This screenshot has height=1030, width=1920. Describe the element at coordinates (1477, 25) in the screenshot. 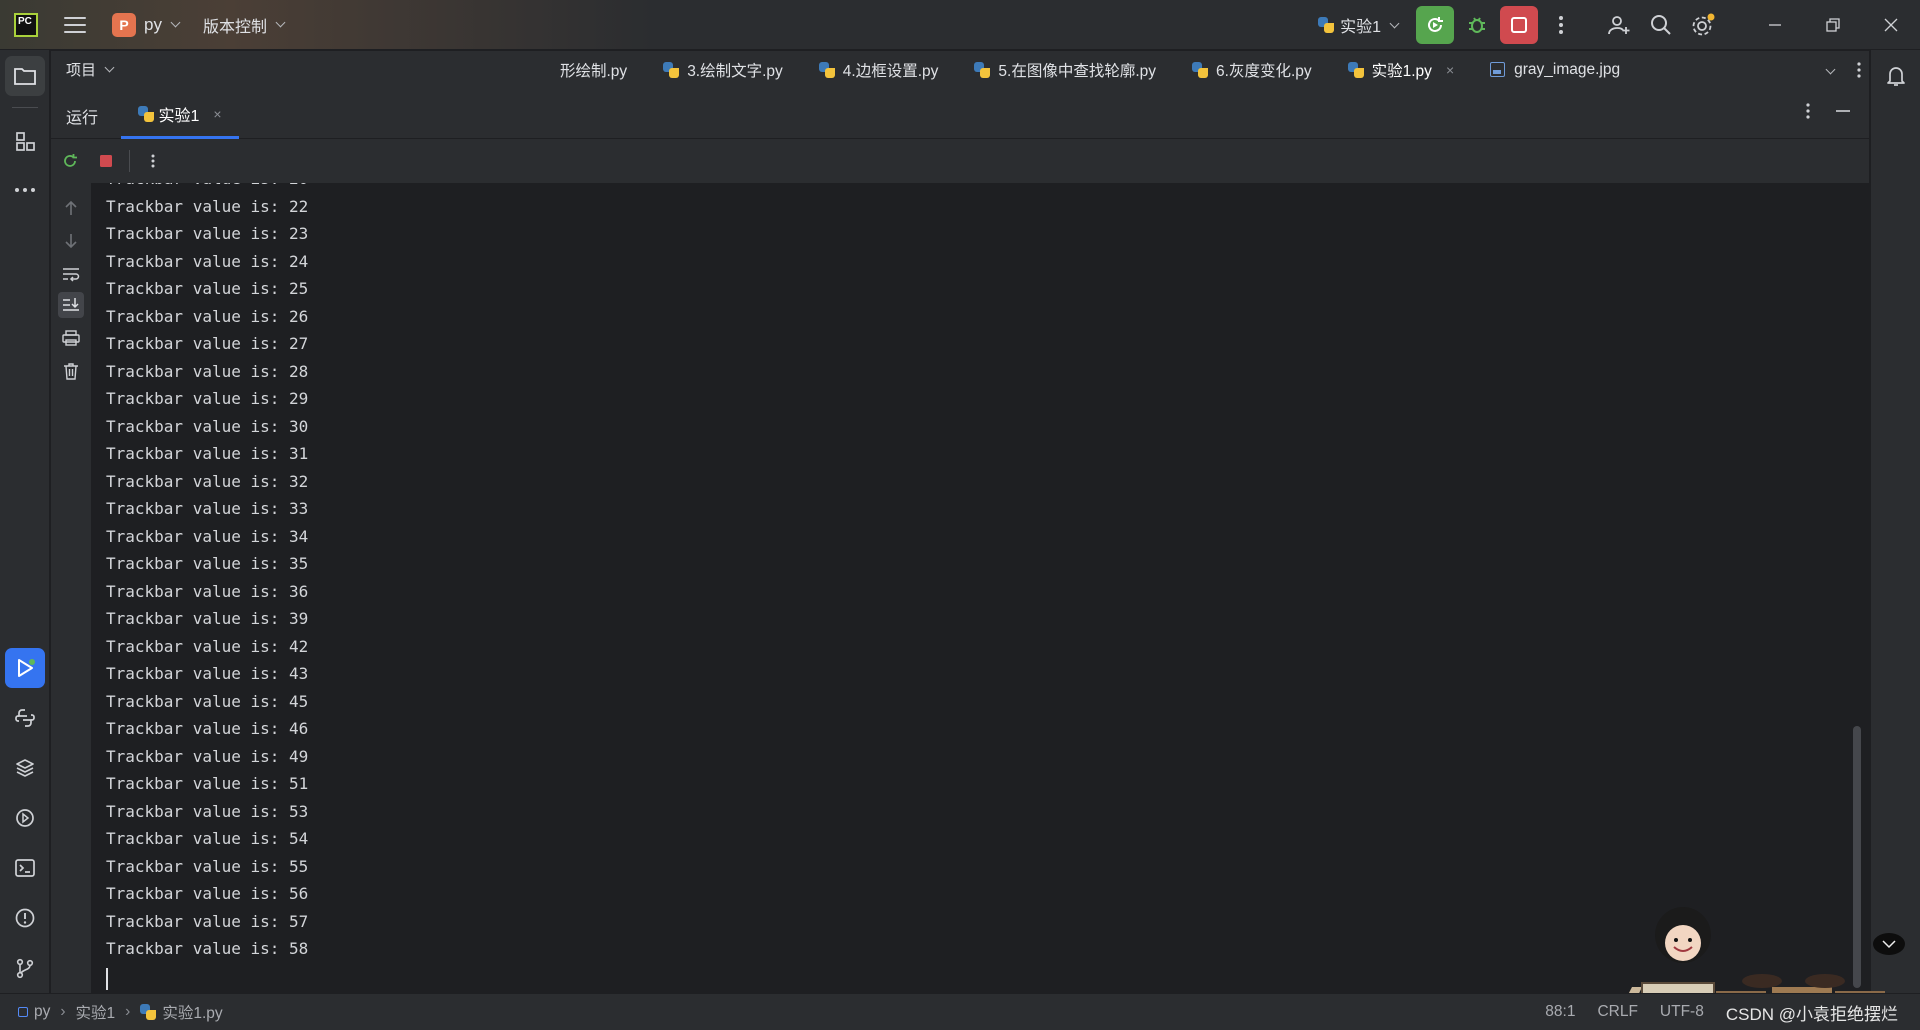

I see `debug-button` at that location.